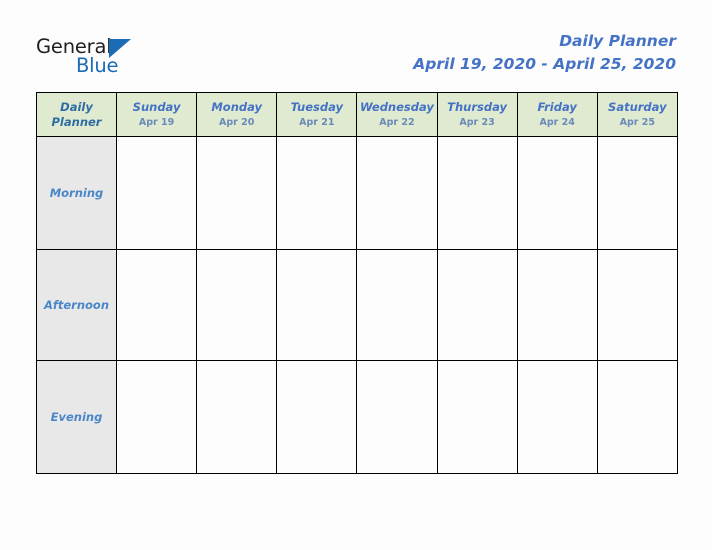  I want to click on slot-morning-monday, so click(237, 193).